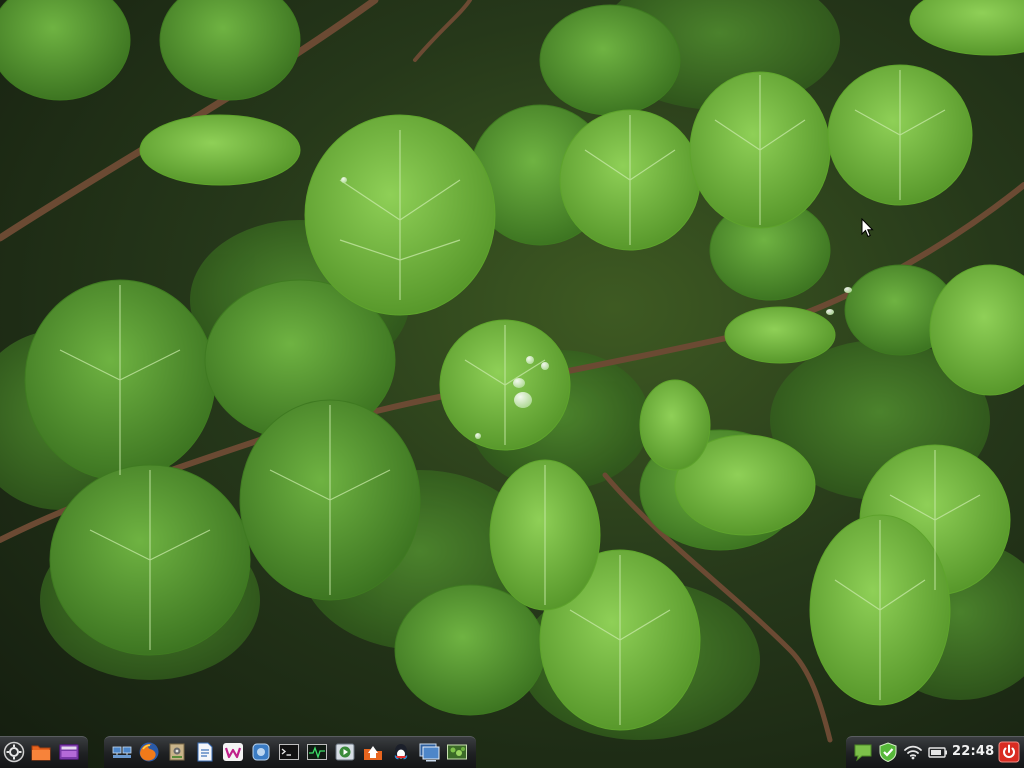 The width and height of the screenshot is (1024, 768). I want to click on clock-time: 22:48, so click(973, 751).